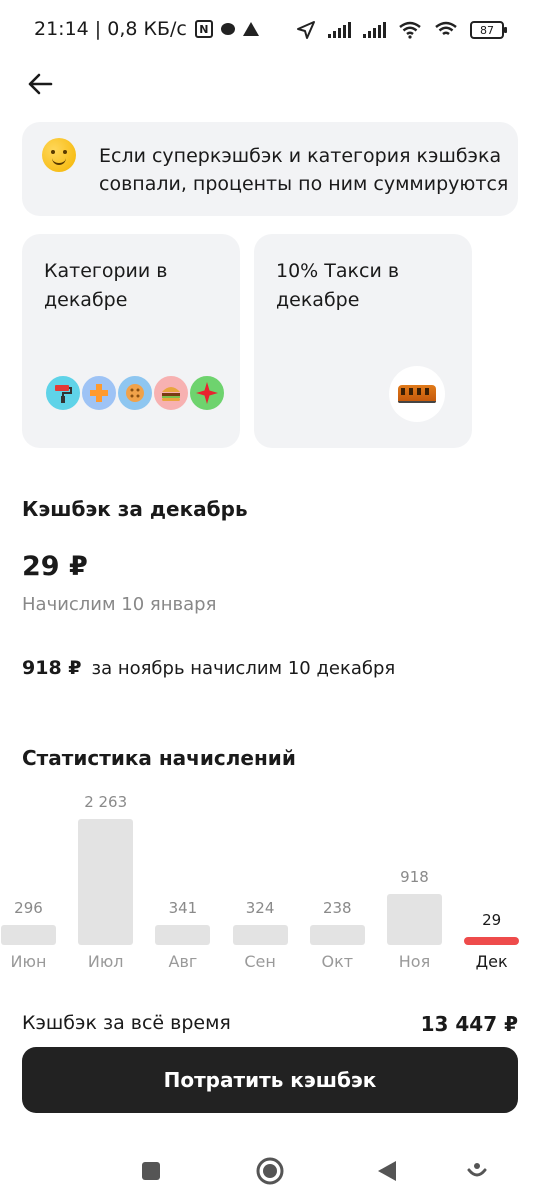 The image size is (540, 1200). What do you see at coordinates (337, 961) in the screenshot?
I see `bar-month-label: Окт` at bounding box center [337, 961].